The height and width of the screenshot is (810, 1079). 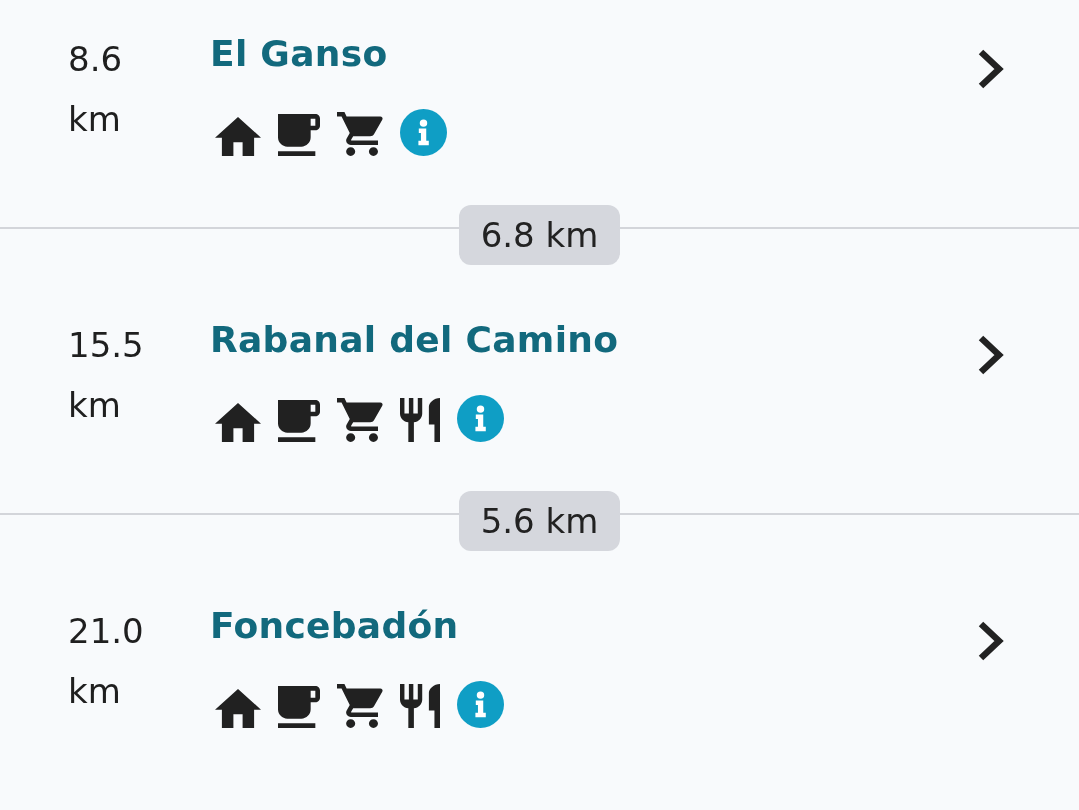 I want to click on stop-name: Foncebadón, so click(x=334, y=626).